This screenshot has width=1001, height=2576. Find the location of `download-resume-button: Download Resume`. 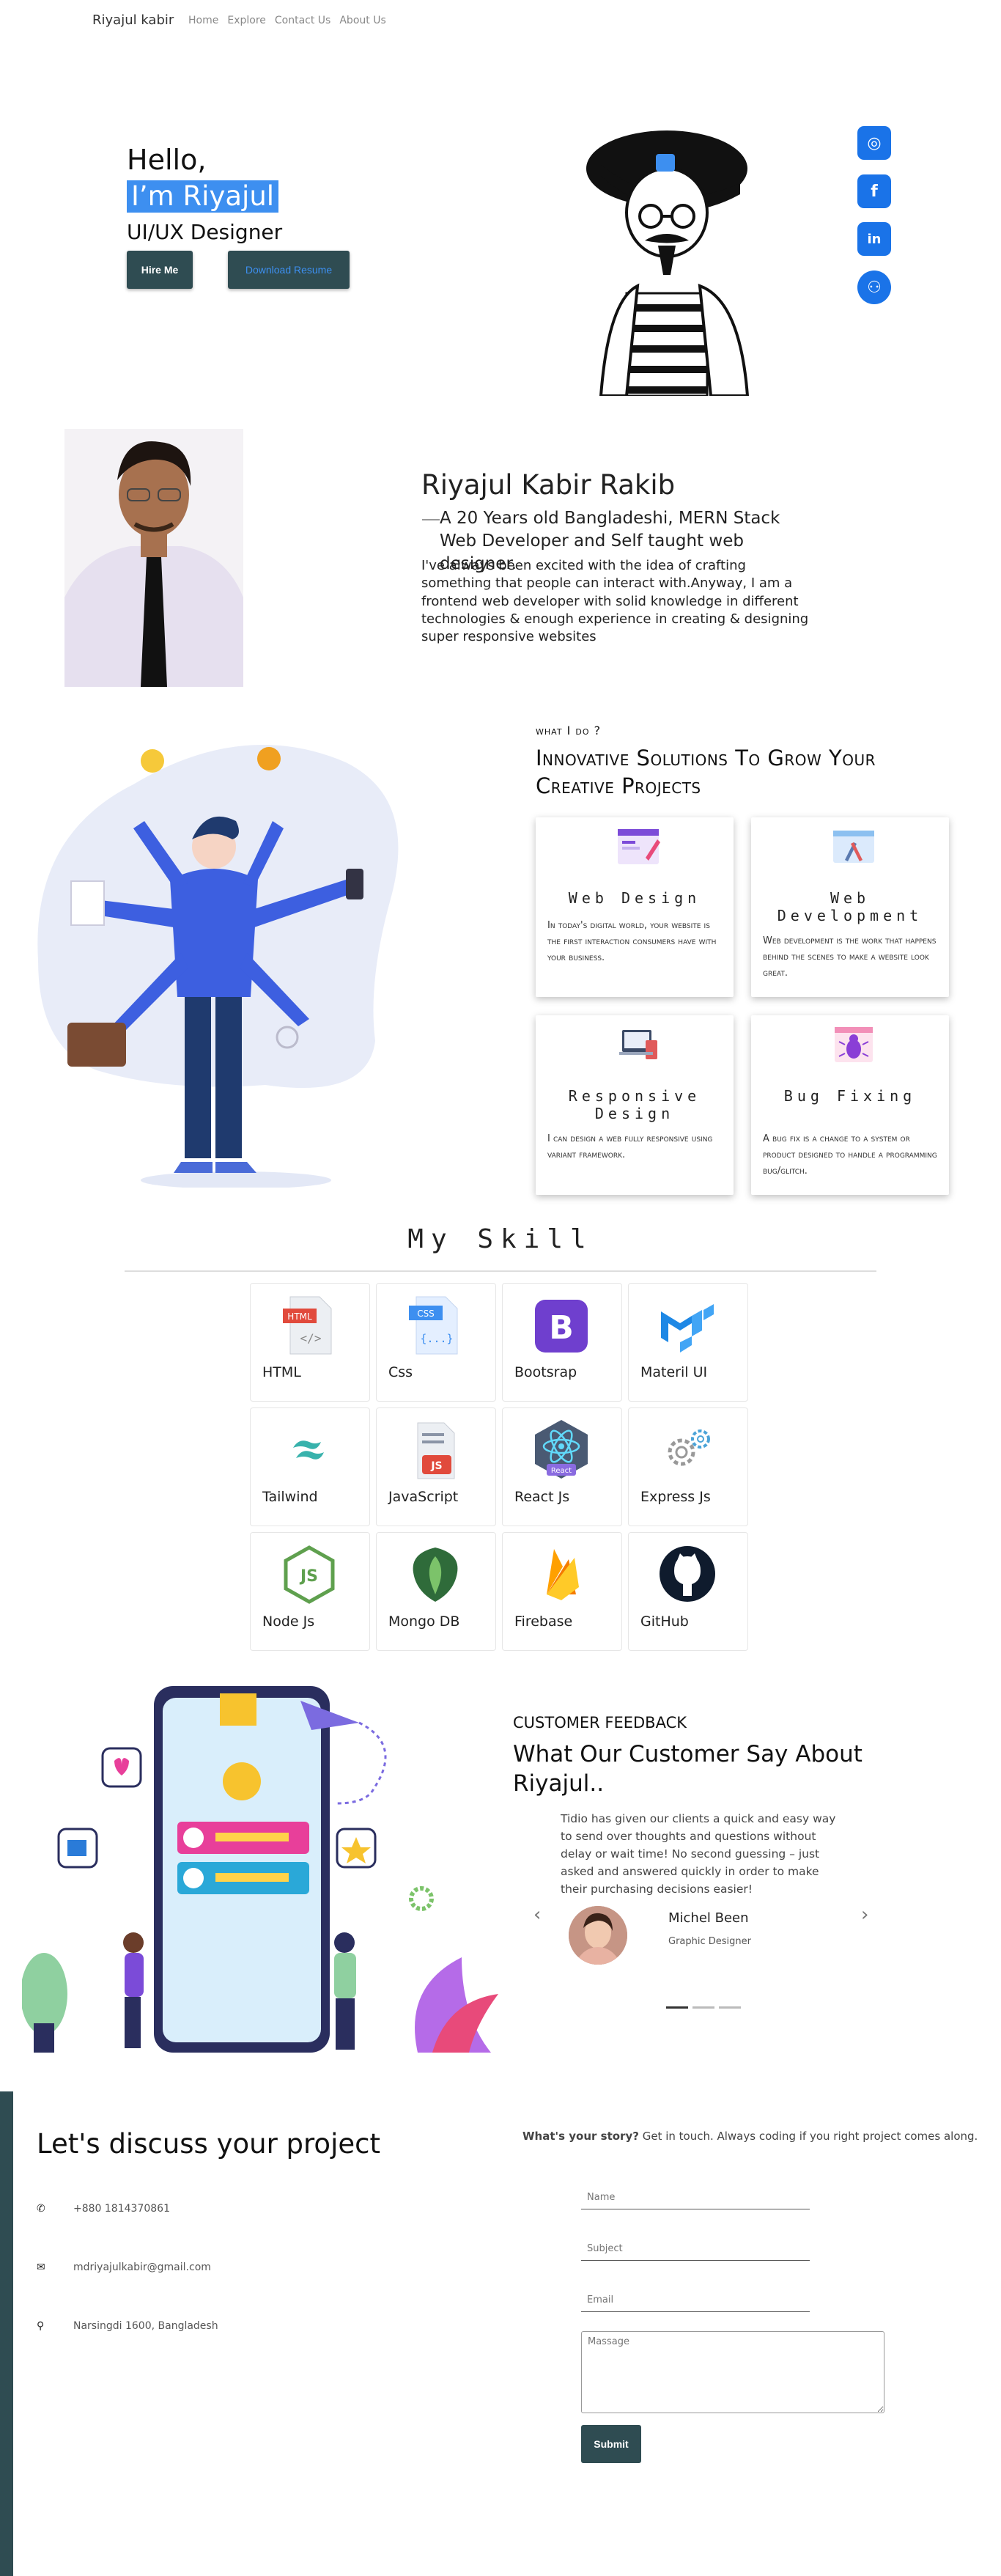

download-resume-button: Download Resume is located at coordinates (289, 270).